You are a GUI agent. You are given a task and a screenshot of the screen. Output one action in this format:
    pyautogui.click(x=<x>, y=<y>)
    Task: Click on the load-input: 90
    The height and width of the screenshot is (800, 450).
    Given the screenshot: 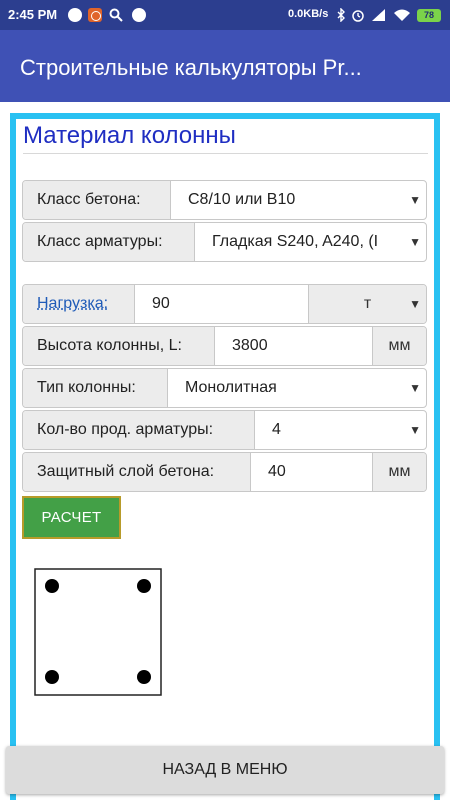 What is the action you would take?
    pyautogui.click(x=221, y=304)
    